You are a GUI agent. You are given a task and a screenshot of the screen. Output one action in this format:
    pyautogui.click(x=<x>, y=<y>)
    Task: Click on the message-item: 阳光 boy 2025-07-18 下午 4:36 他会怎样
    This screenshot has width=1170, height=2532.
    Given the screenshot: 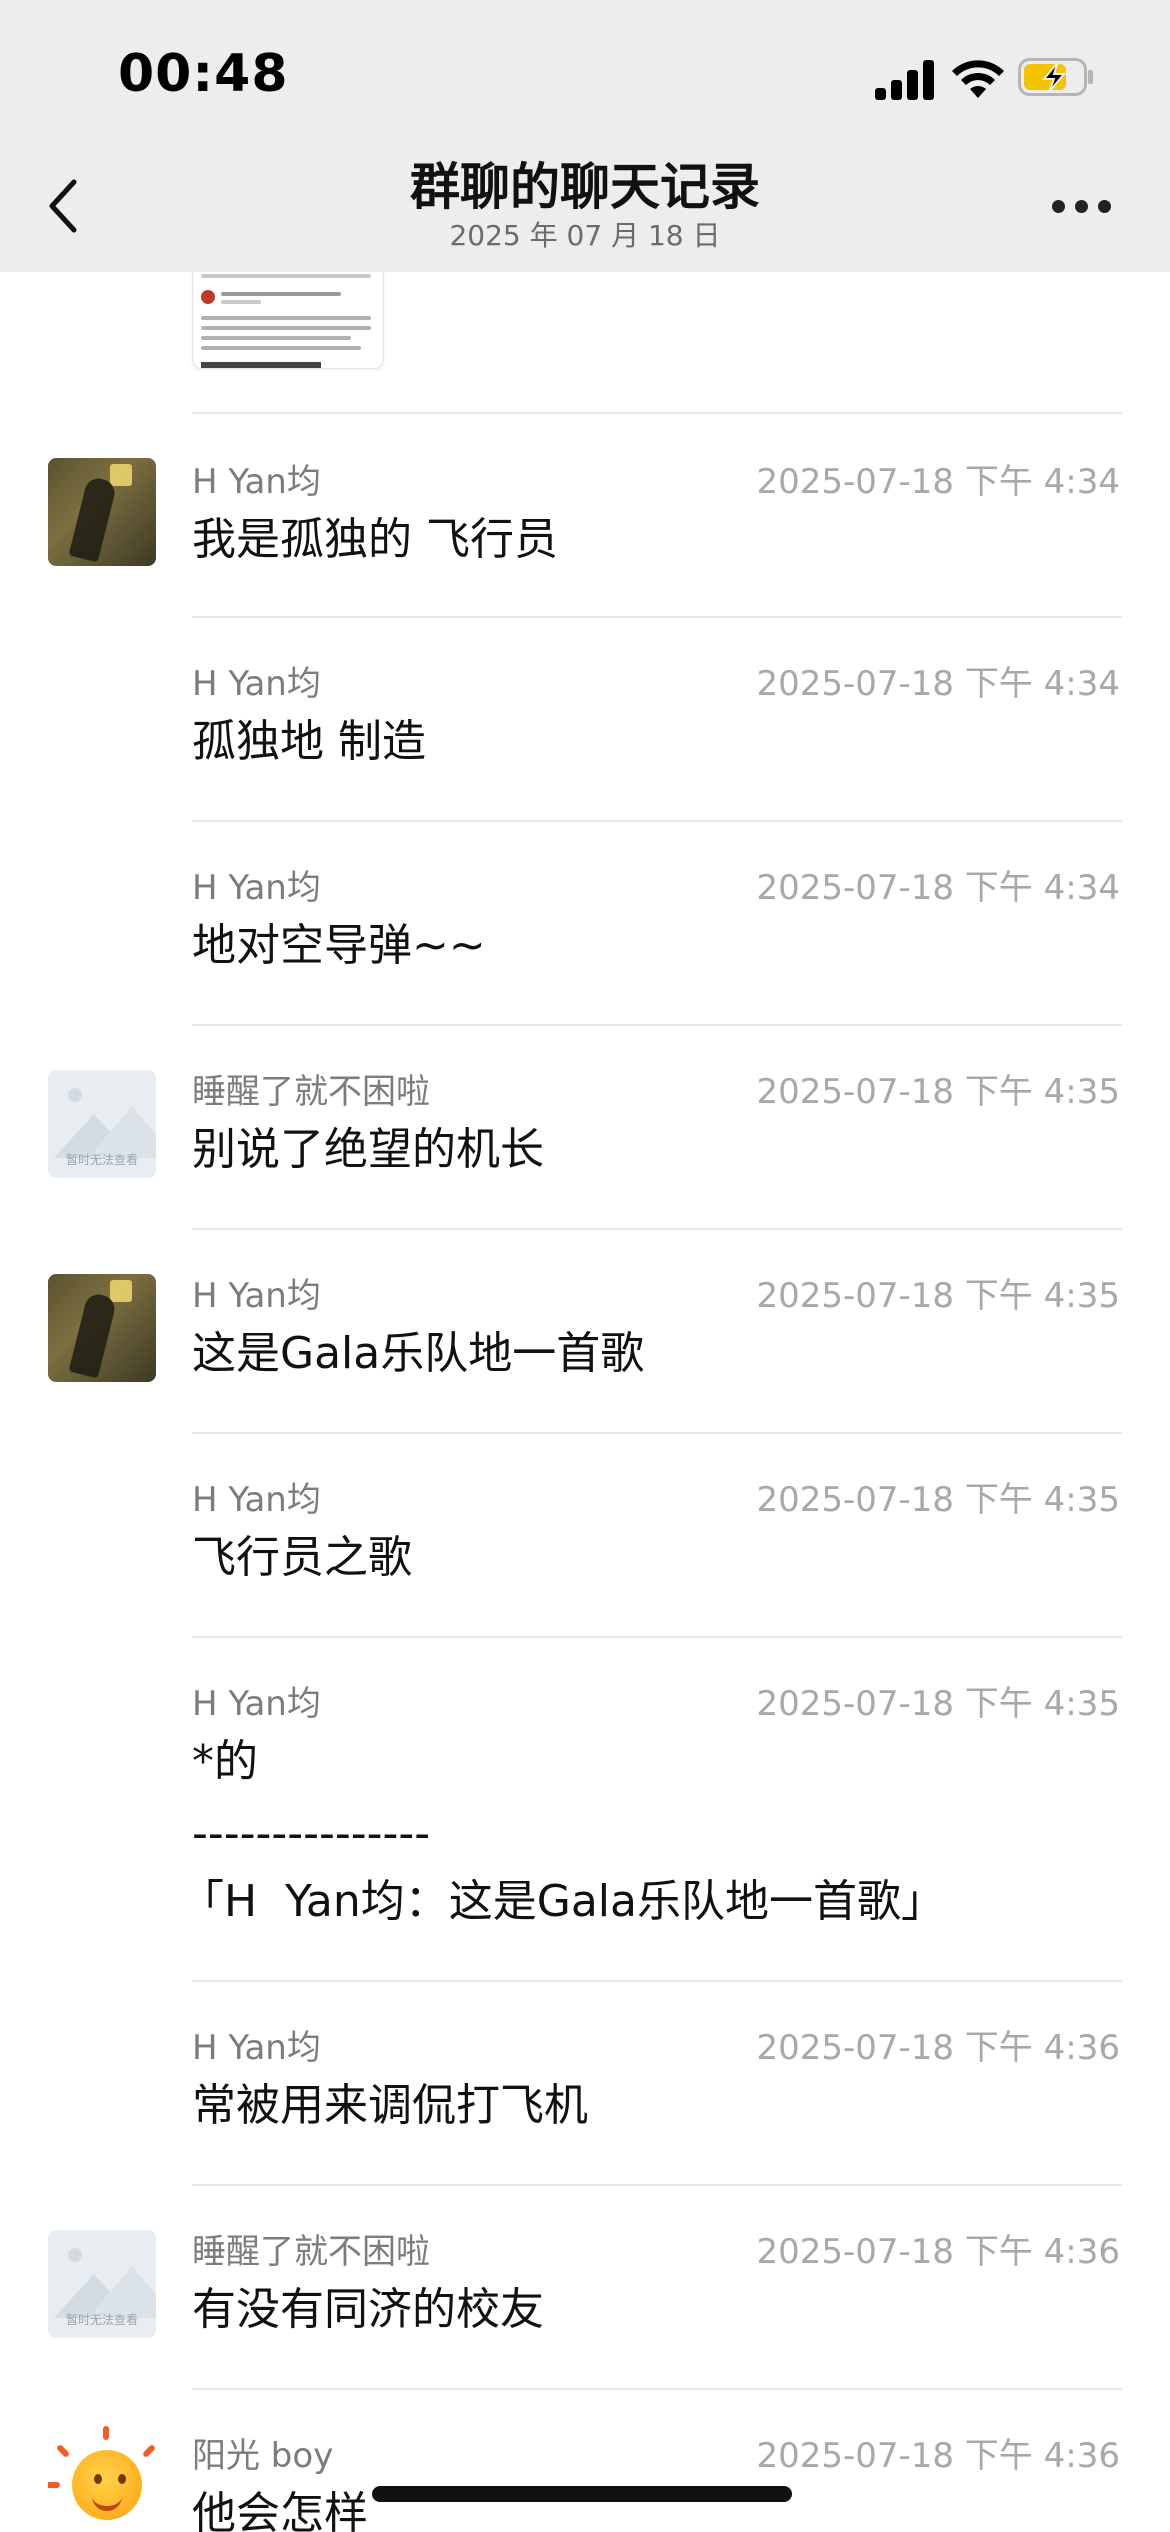 What is the action you would take?
    pyautogui.click(x=585, y=2461)
    